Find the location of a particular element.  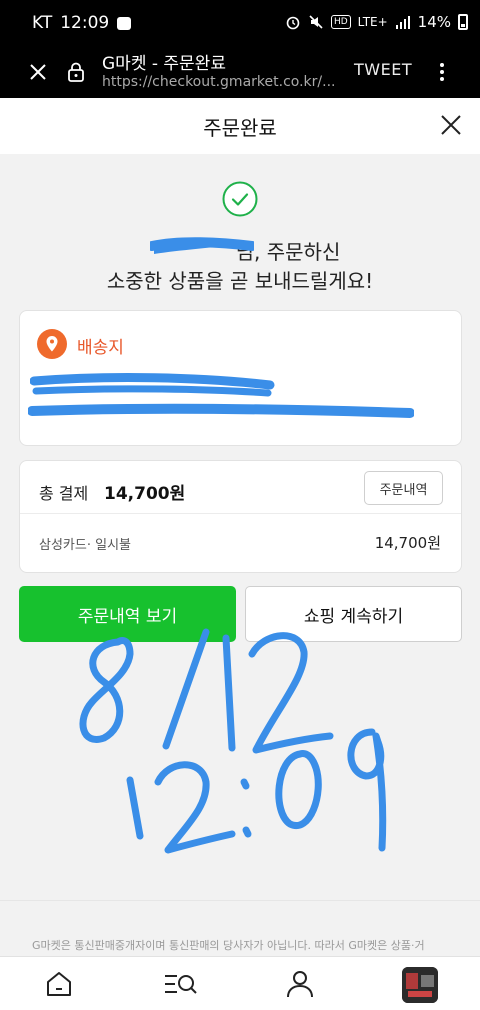

confirmation-line-2: 소중한 상품을 곧 보내드릴게요! is located at coordinates (240, 281).